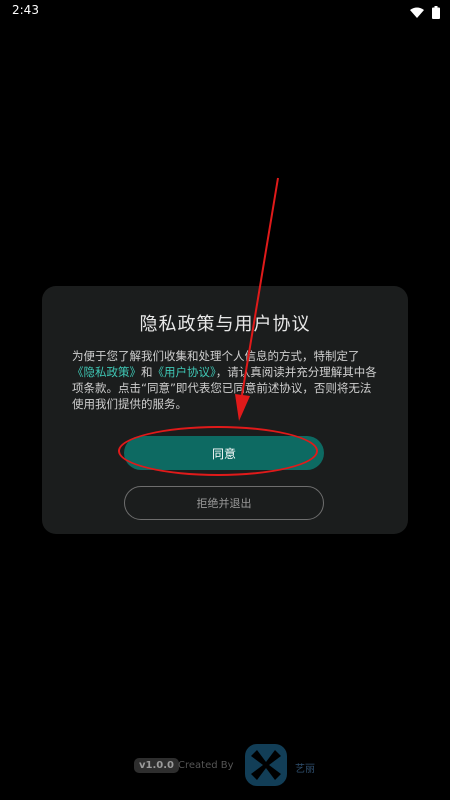 This screenshot has height=800, width=450. What do you see at coordinates (425, 13) in the screenshot?
I see `status-icons` at bounding box center [425, 13].